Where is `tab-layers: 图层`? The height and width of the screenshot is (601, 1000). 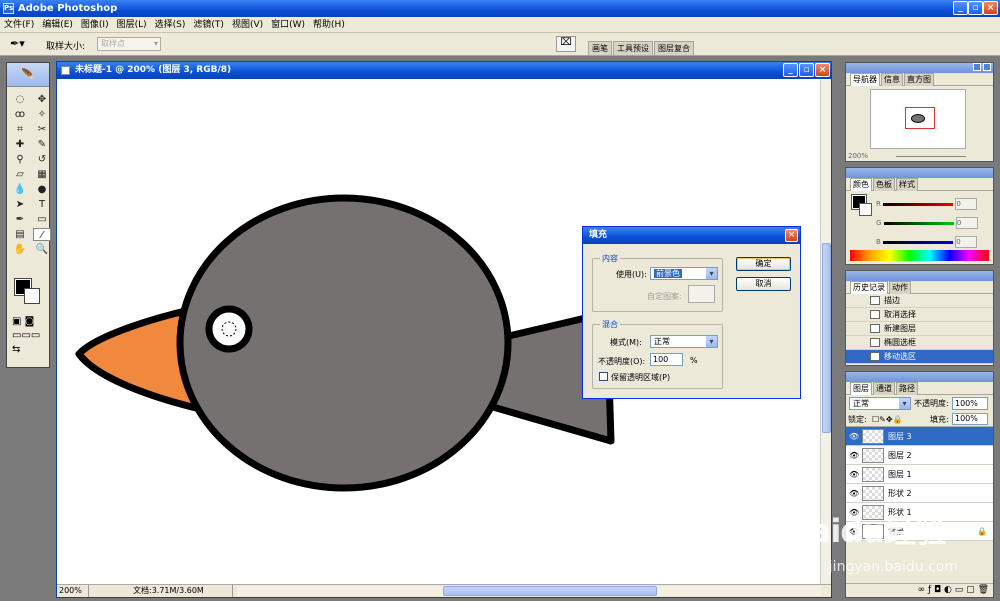 tab-layers: 图层 is located at coordinates (861, 388).